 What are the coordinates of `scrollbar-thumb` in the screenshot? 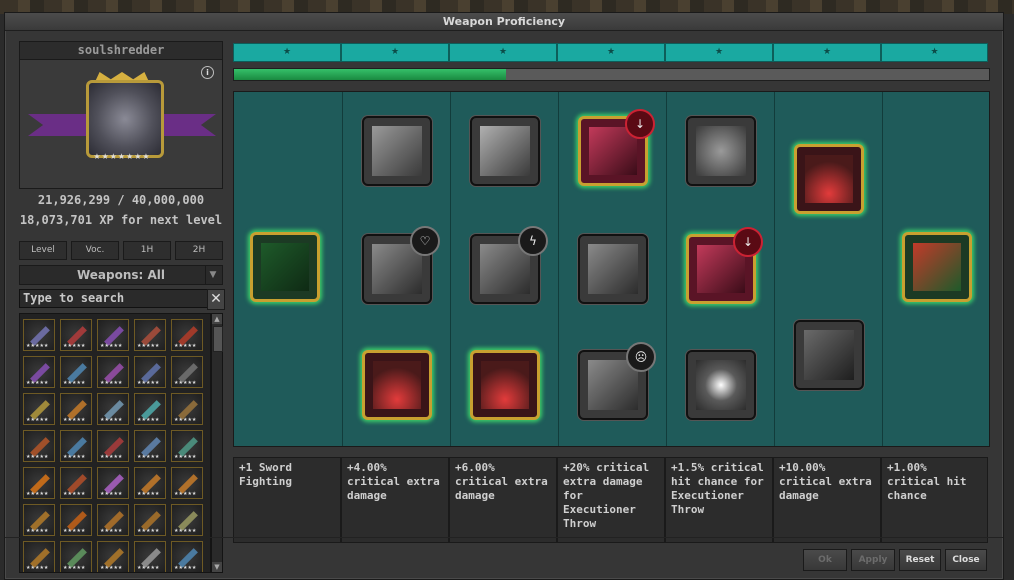 It's located at (218, 339).